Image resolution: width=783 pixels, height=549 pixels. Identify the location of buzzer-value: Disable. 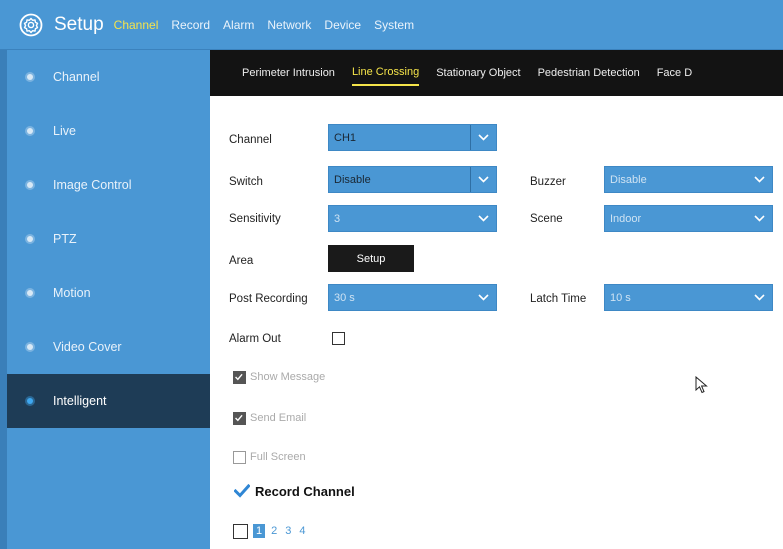
(628, 179).